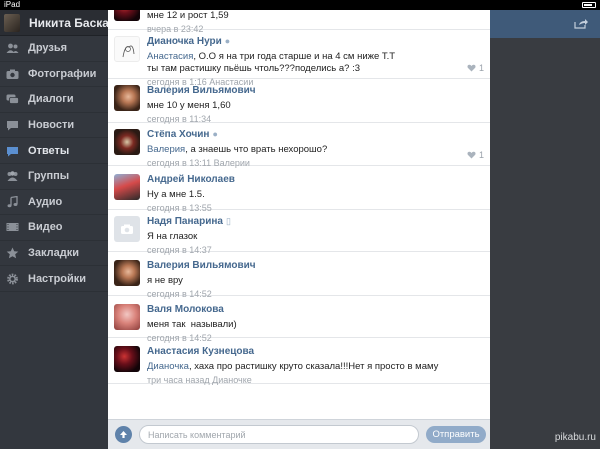  What do you see at coordinates (49, 150) in the screenshot?
I see `sidebar-item-label: Ответы` at bounding box center [49, 150].